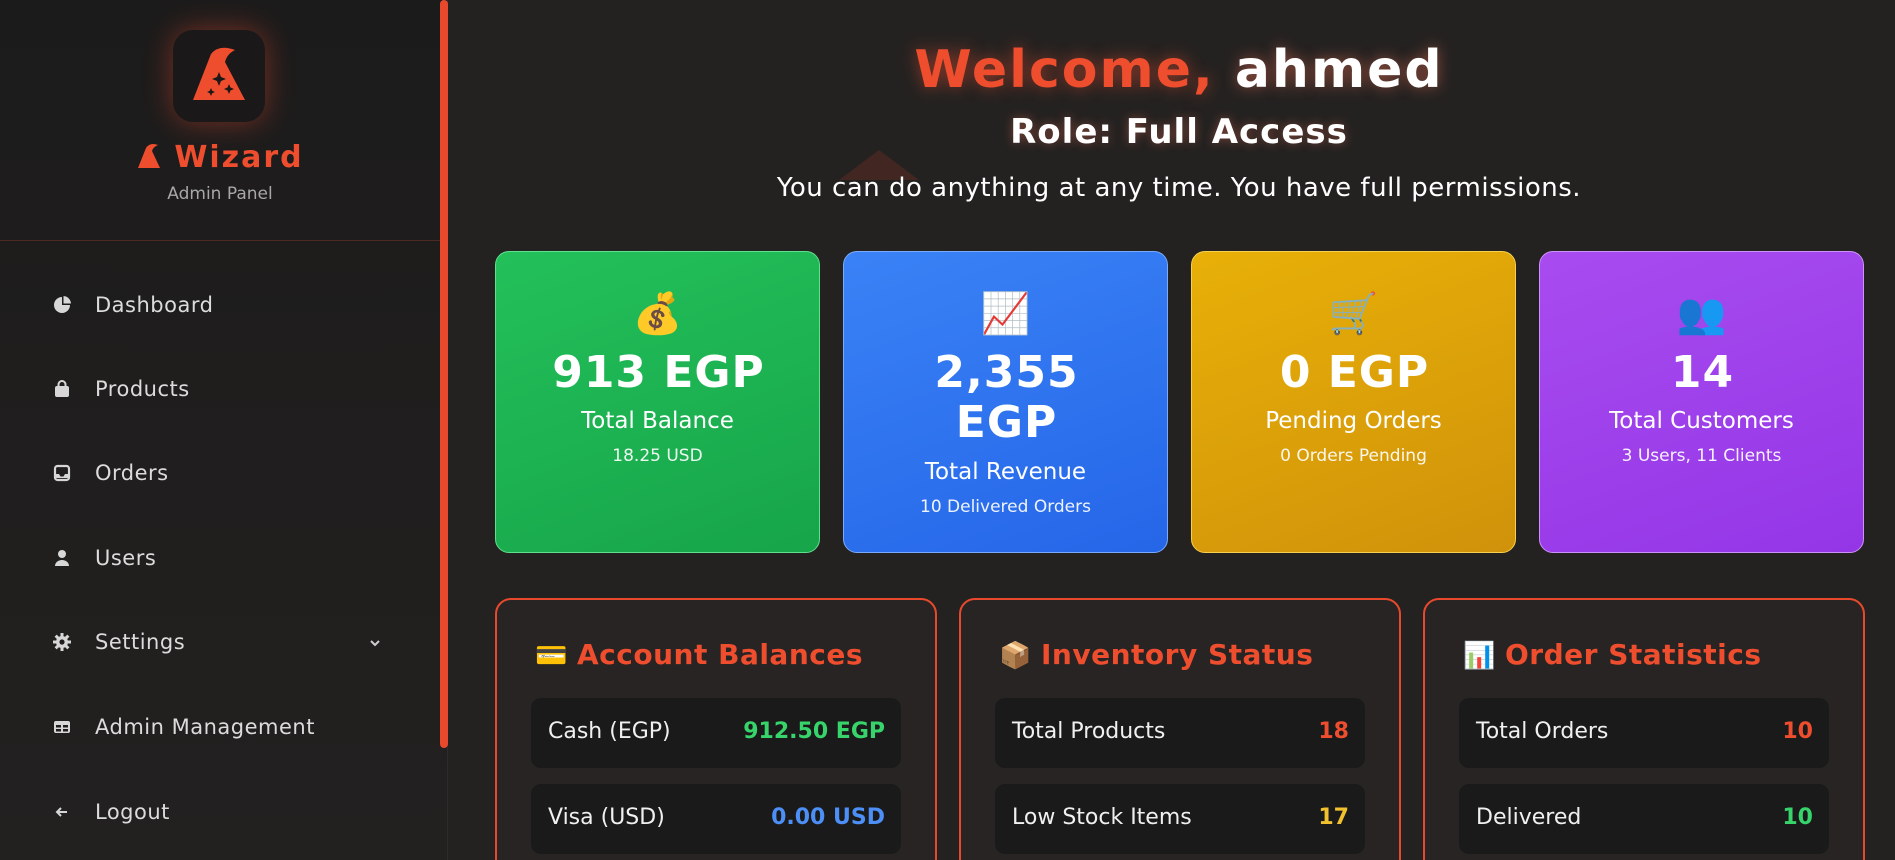 The width and height of the screenshot is (1895, 860). What do you see at coordinates (551, 656) in the screenshot?
I see `credit-card-icon: 💳` at bounding box center [551, 656].